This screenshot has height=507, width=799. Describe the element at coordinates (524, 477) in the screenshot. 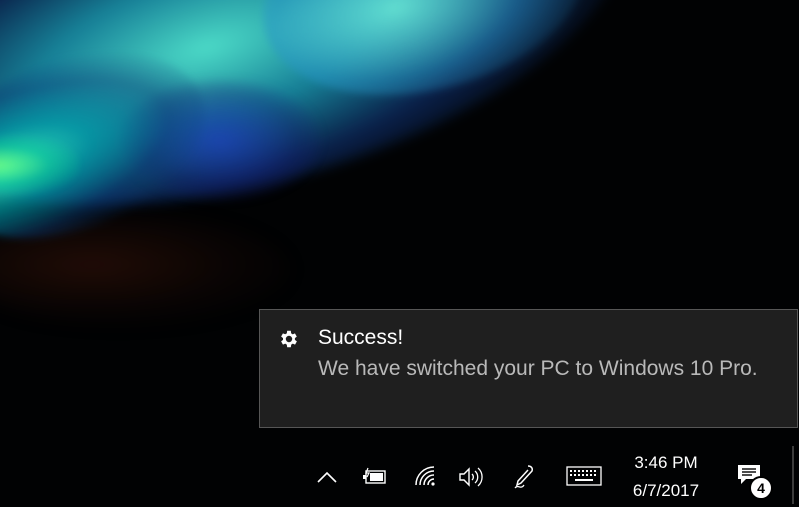

I see `pen-icon` at that location.